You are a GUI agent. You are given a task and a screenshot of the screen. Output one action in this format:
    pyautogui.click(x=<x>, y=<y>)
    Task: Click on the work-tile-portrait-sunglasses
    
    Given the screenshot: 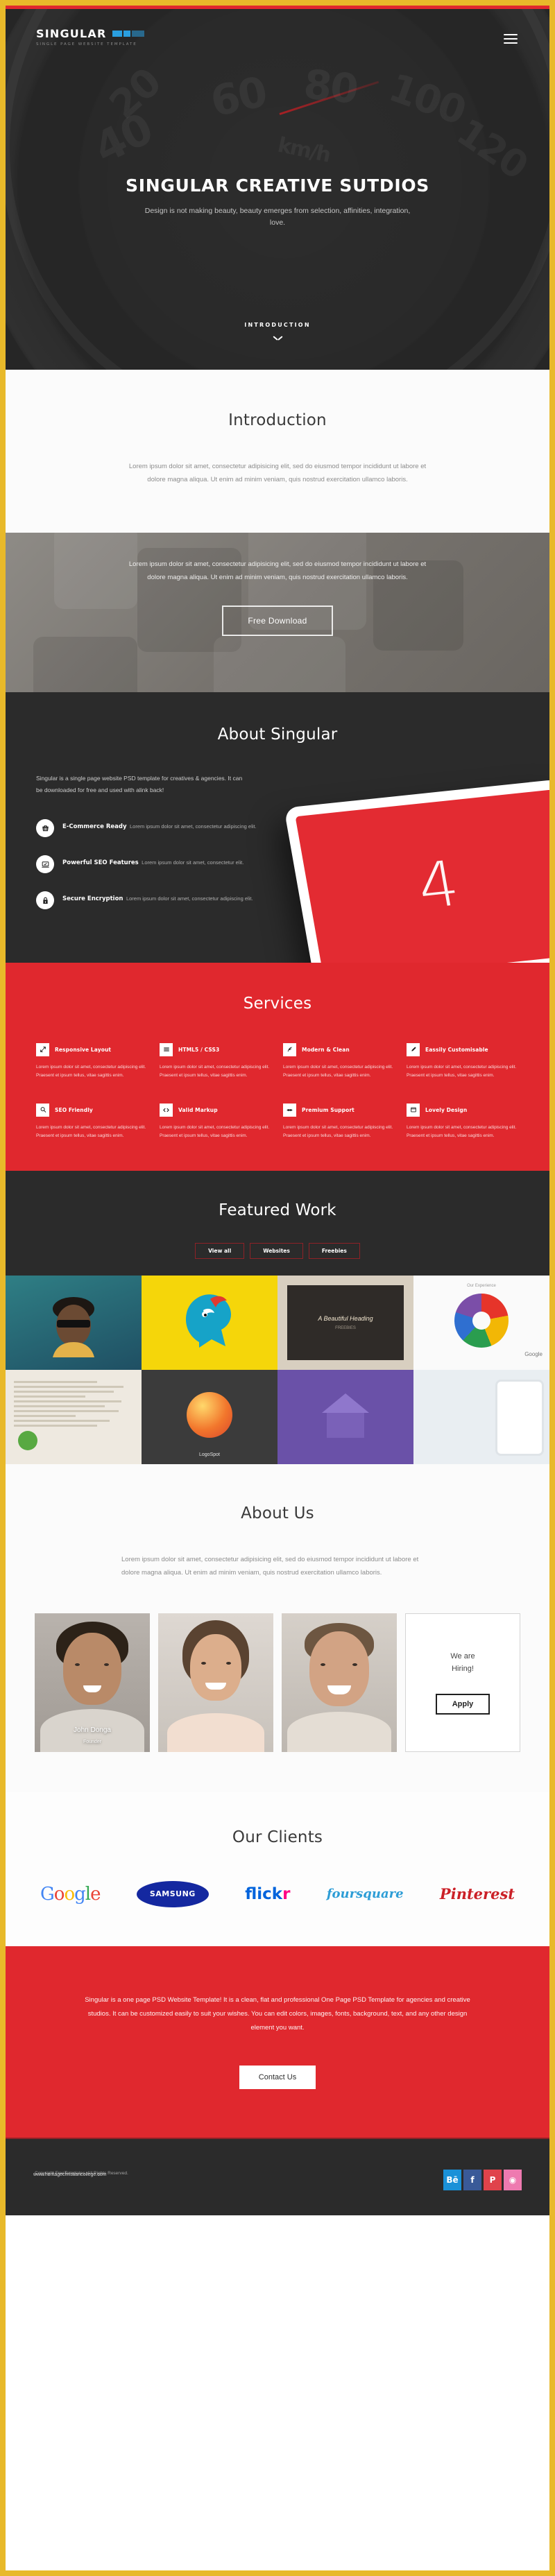 What is the action you would take?
    pyautogui.click(x=74, y=1323)
    